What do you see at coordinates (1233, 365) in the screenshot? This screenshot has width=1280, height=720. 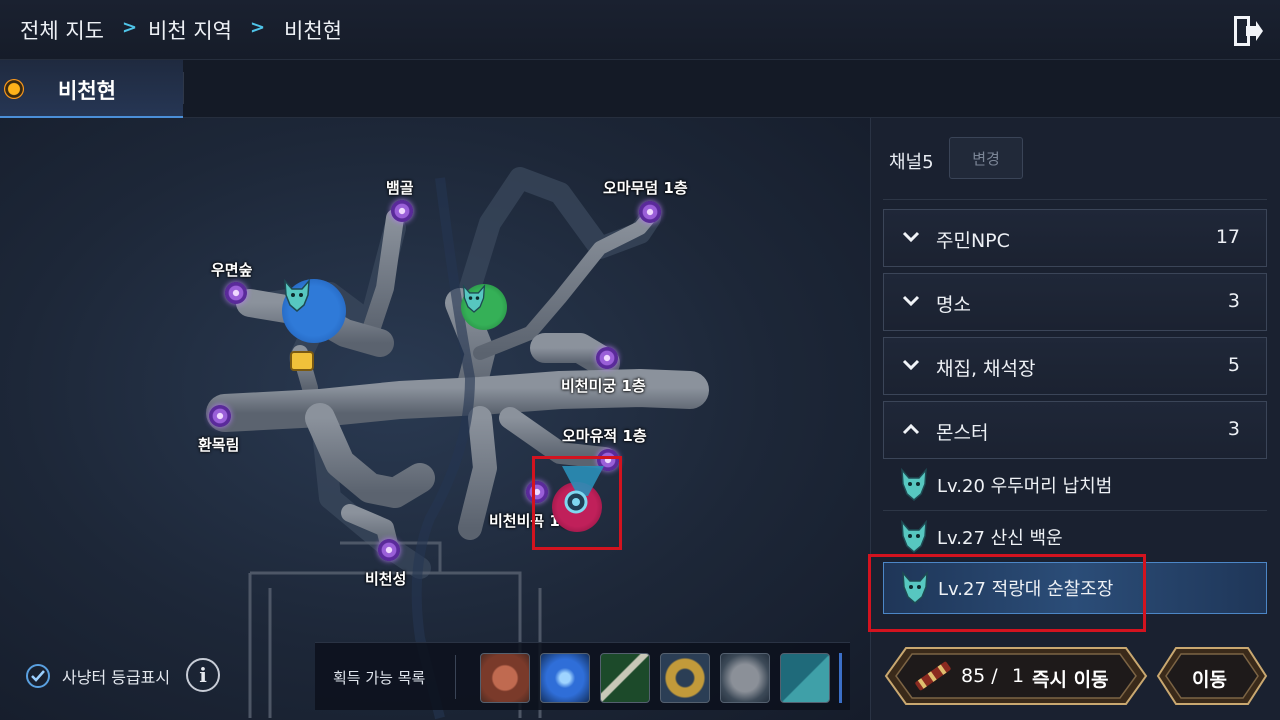 I see `category-count: 5` at bounding box center [1233, 365].